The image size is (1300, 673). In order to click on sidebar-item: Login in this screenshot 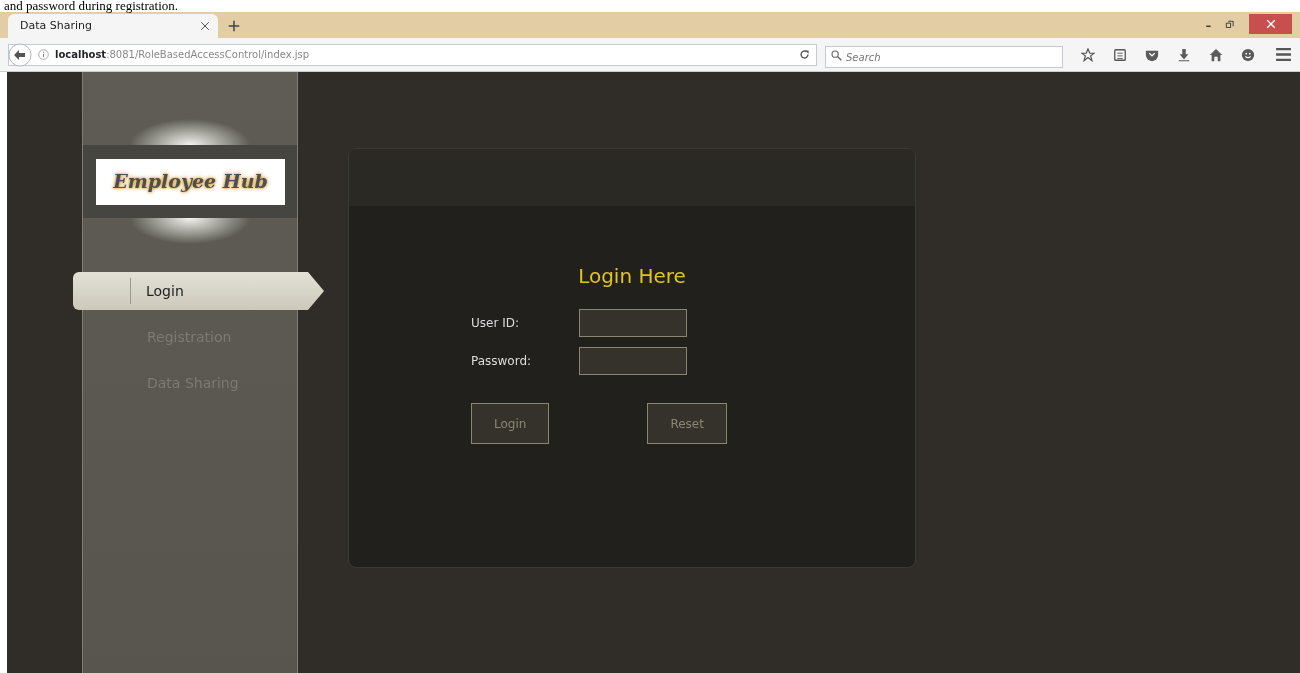, I will do `click(198, 291)`.